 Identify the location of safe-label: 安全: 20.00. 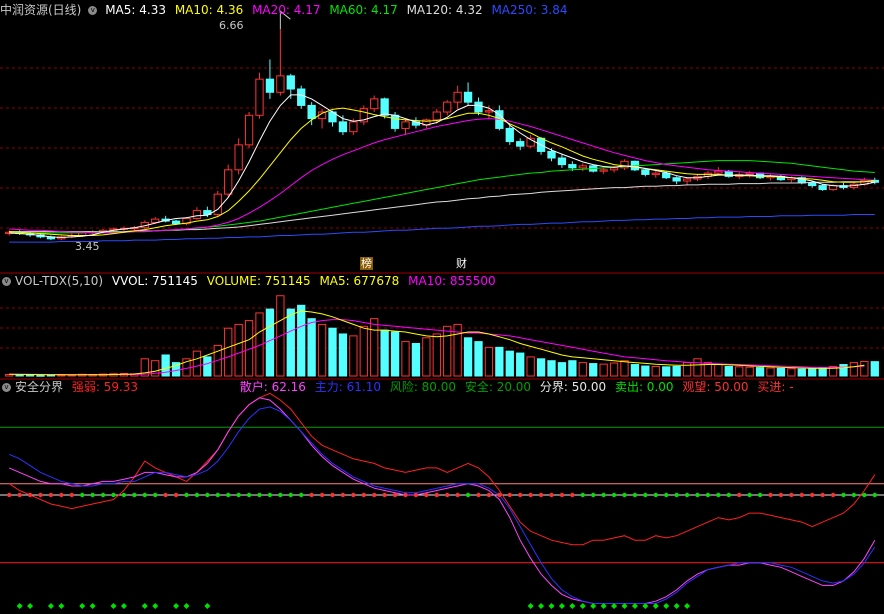
(498, 387).